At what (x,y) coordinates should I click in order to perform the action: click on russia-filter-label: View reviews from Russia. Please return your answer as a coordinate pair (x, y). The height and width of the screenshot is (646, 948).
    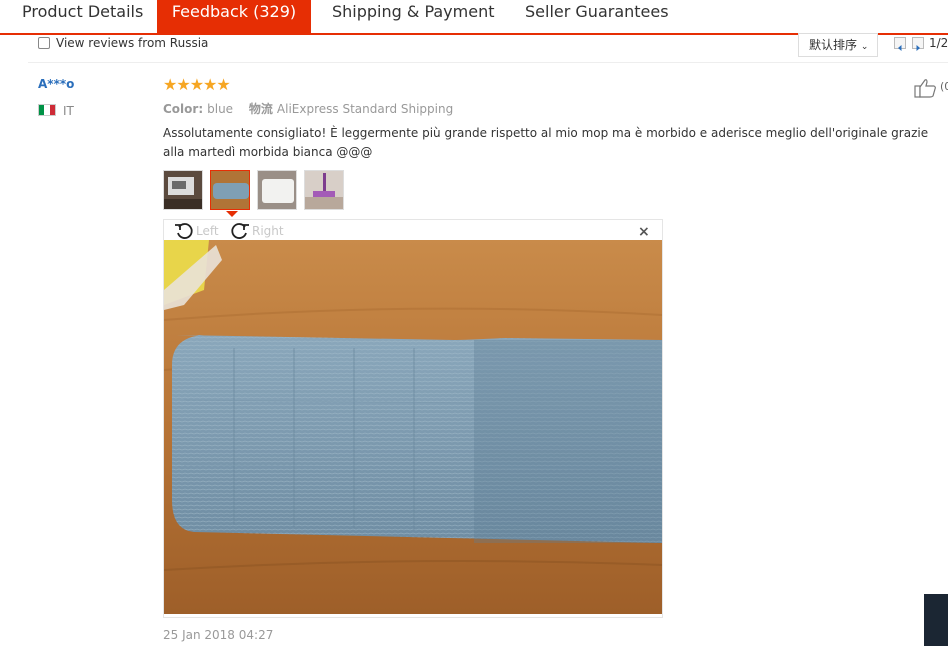
    Looking at the image, I should click on (132, 43).